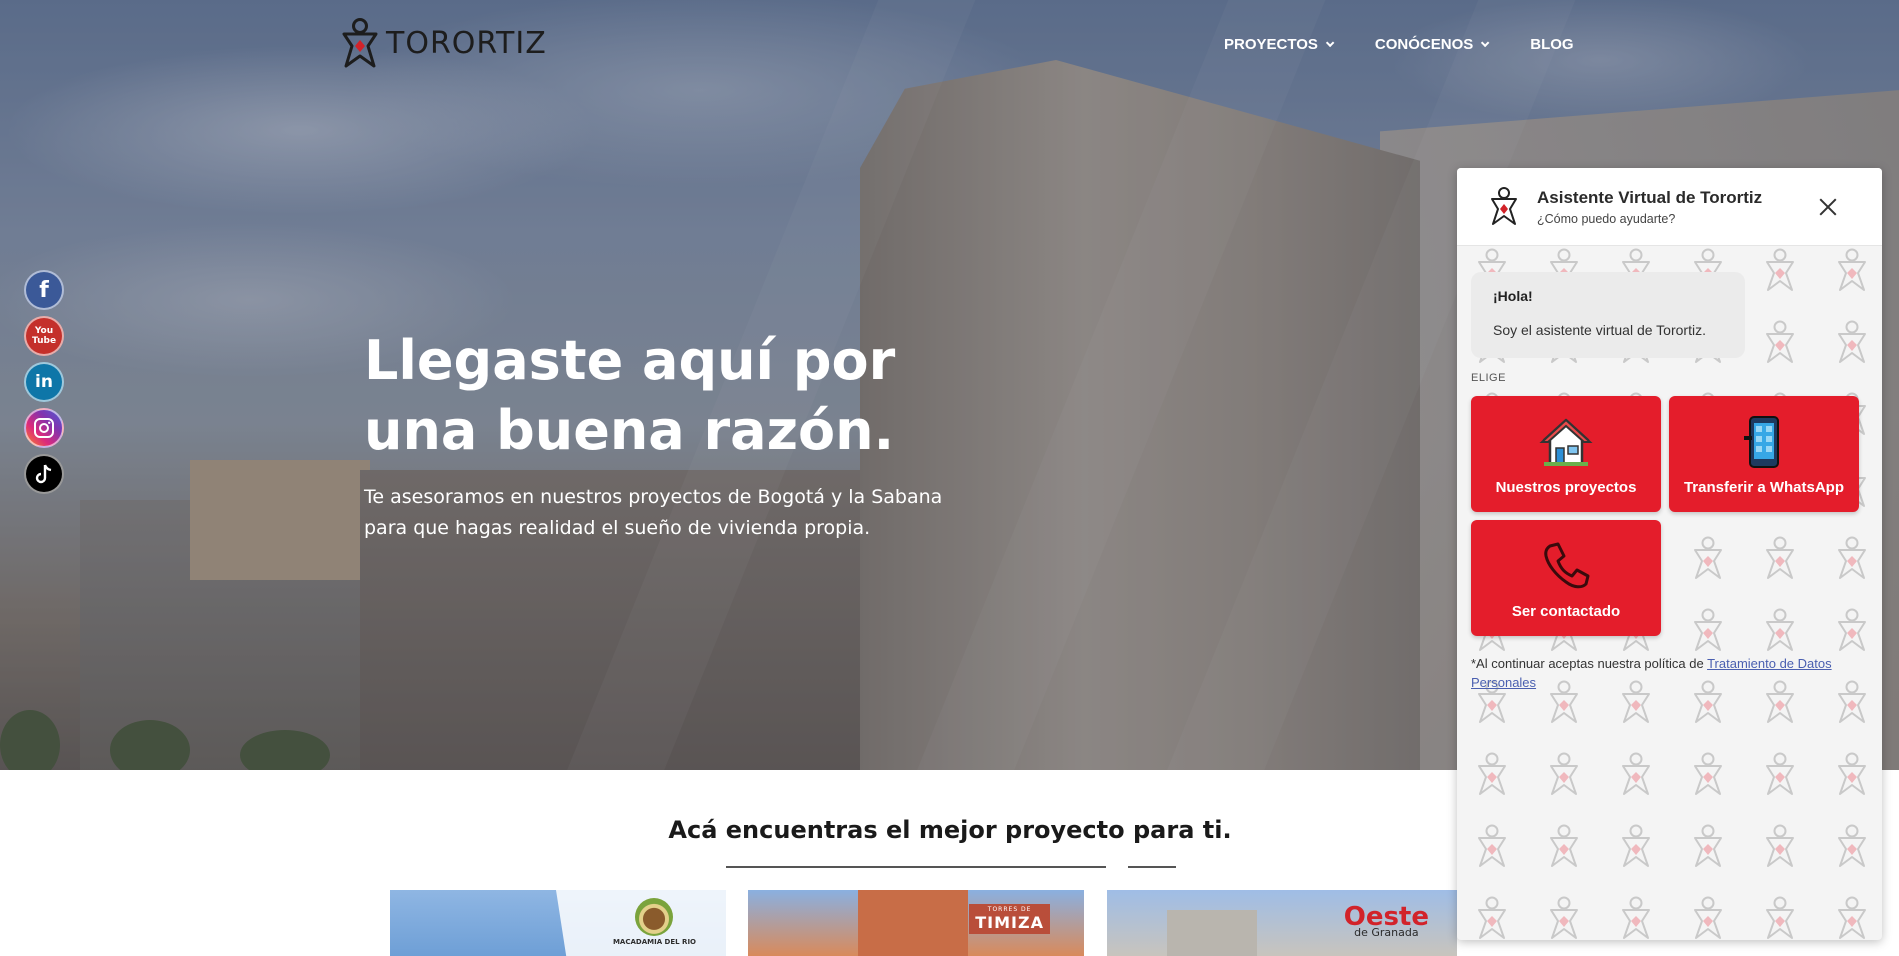  Describe the element at coordinates (1764, 487) in the screenshot. I see `option-label: Transferir a WhatsApp` at that location.